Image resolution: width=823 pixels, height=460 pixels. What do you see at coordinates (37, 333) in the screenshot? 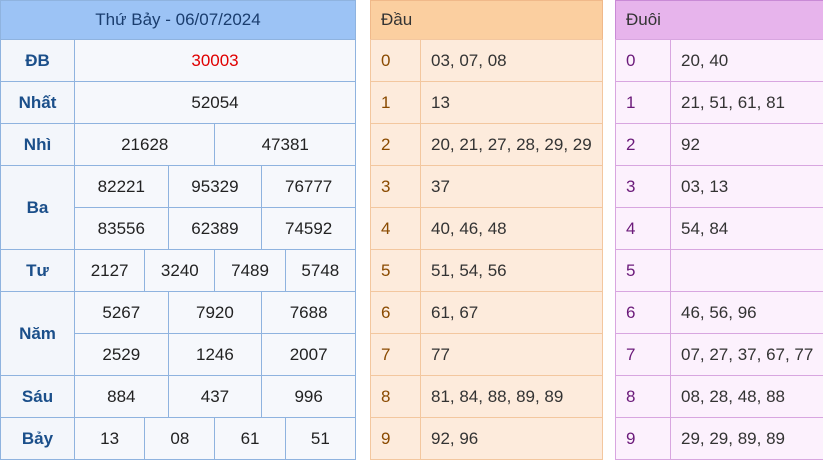
I see `prize-label-nam: Năm` at bounding box center [37, 333].